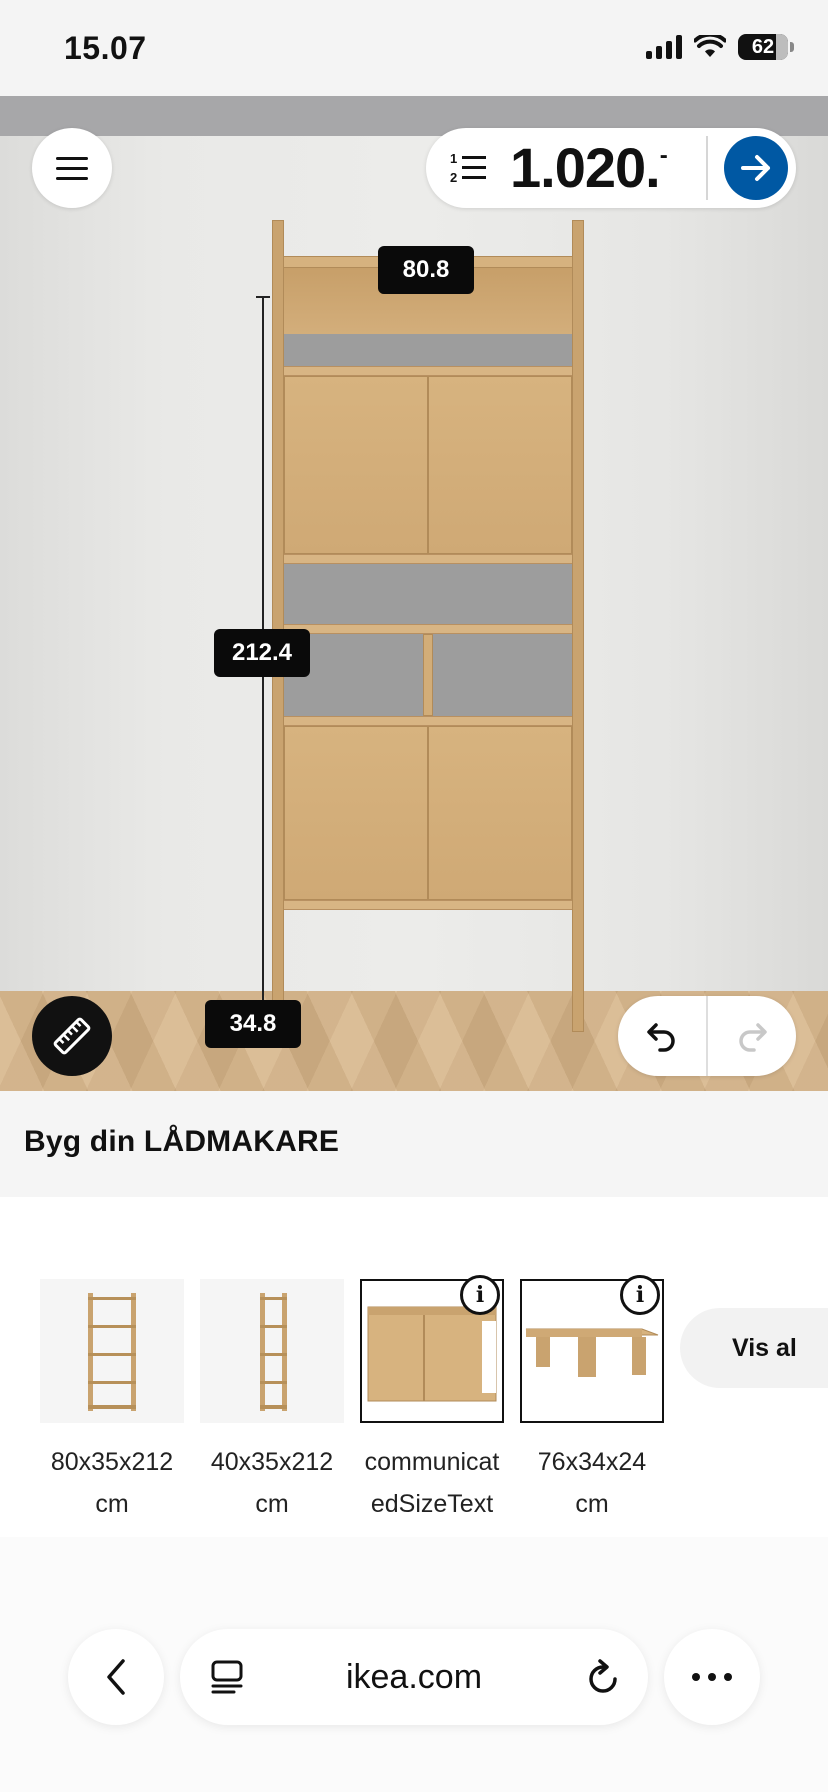 This screenshot has width=828, height=1792. I want to click on status-icons: 62, so click(720, 47).